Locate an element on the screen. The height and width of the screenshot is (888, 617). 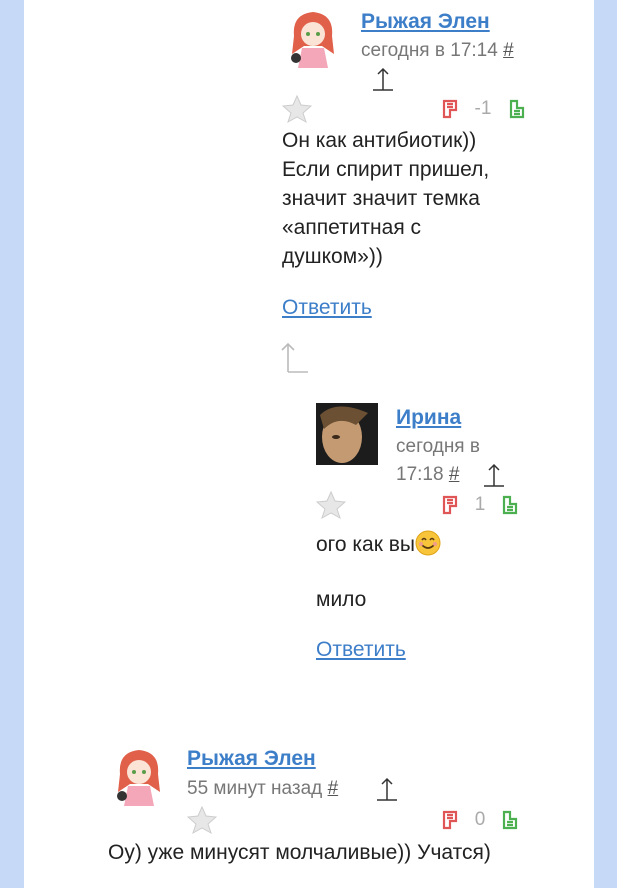
text-line: мило is located at coordinates (341, 599).